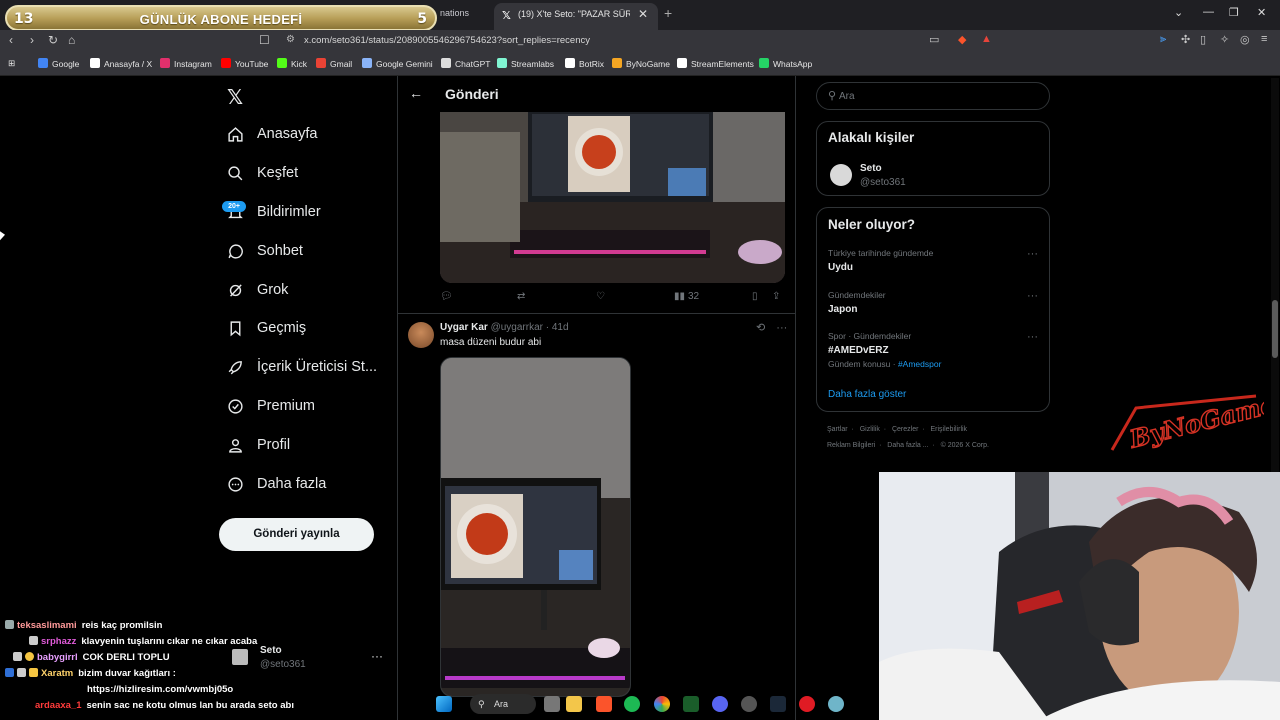 The height and width of the screenshot is (720, 1280). I want to click on back-arrow-icon: ←, so click(416, 93).